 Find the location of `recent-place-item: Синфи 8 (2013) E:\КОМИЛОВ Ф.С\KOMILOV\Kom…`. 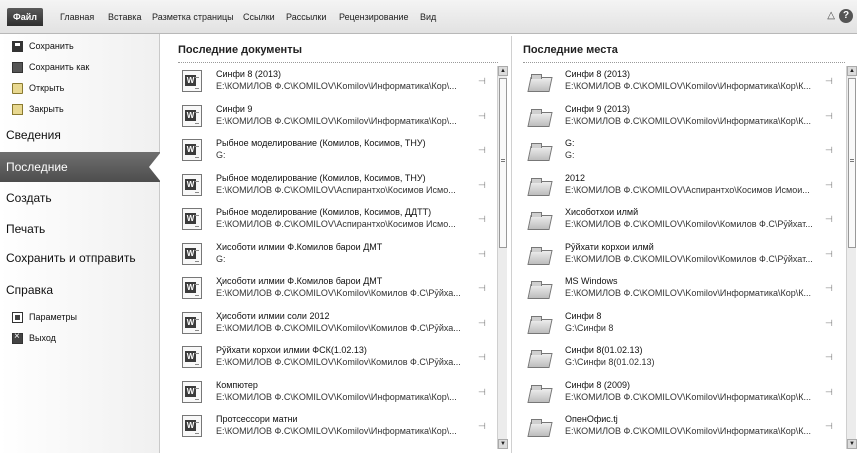

recent-place-item: Синфи 8 (2013) E:\КОМИЛОВ Ф.С\KOMILOV\Kom… is located at coordinates (684, 85).